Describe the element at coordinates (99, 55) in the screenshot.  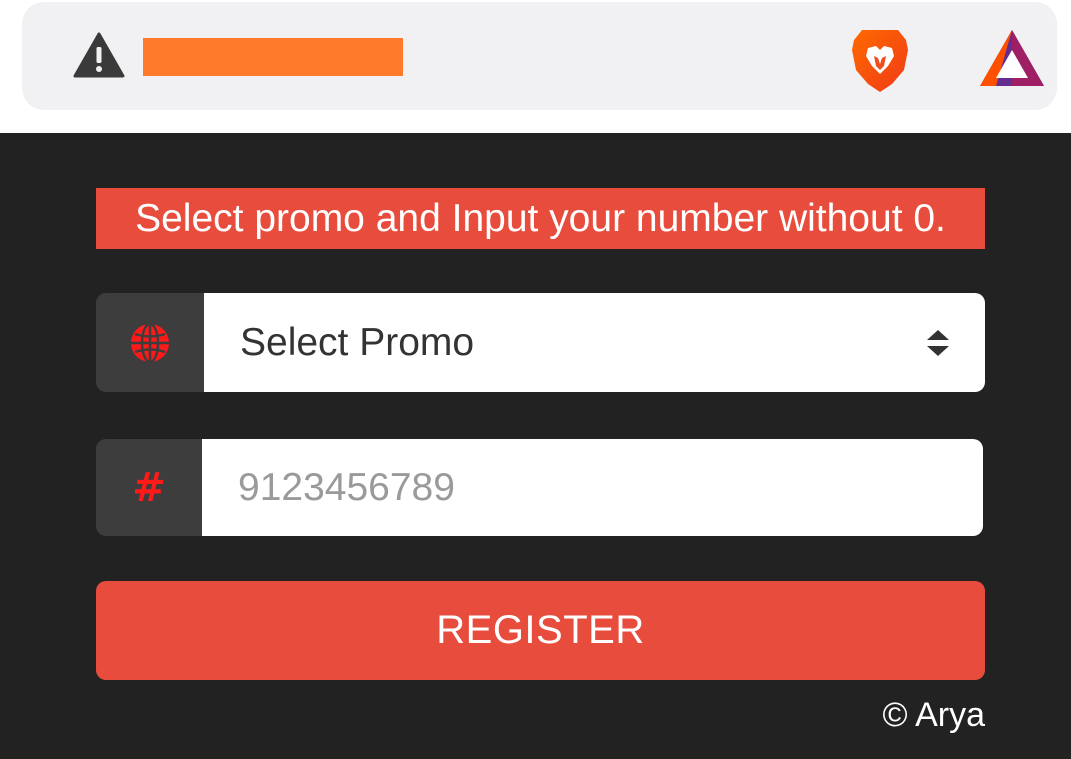
I see `warning-icon` at that location.